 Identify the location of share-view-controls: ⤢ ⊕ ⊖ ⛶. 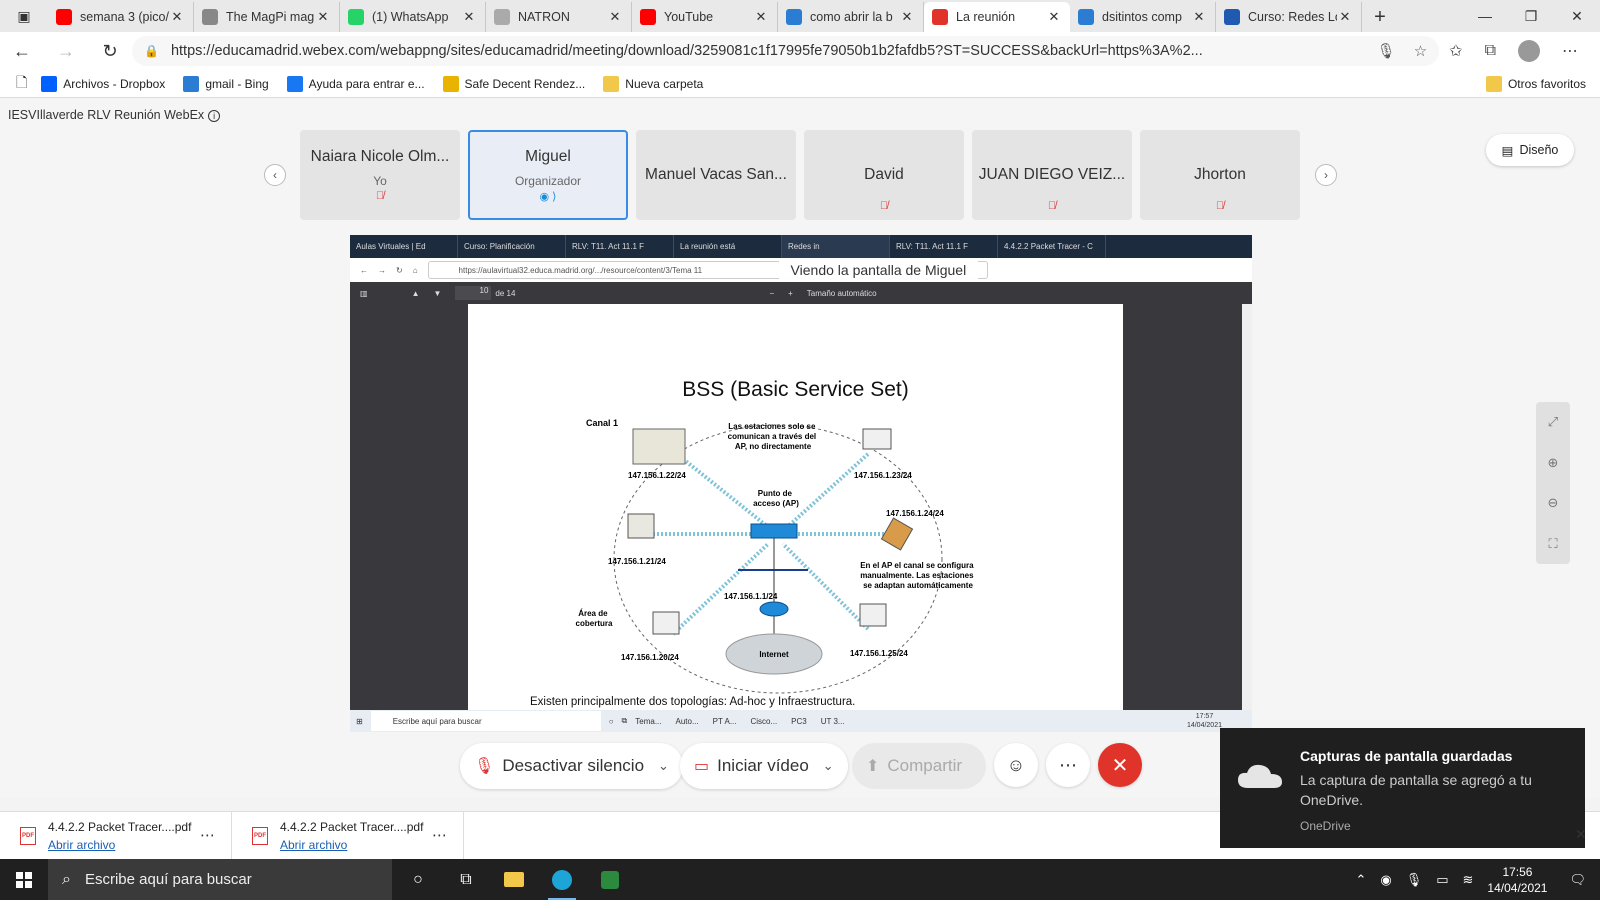
(1553, 483).